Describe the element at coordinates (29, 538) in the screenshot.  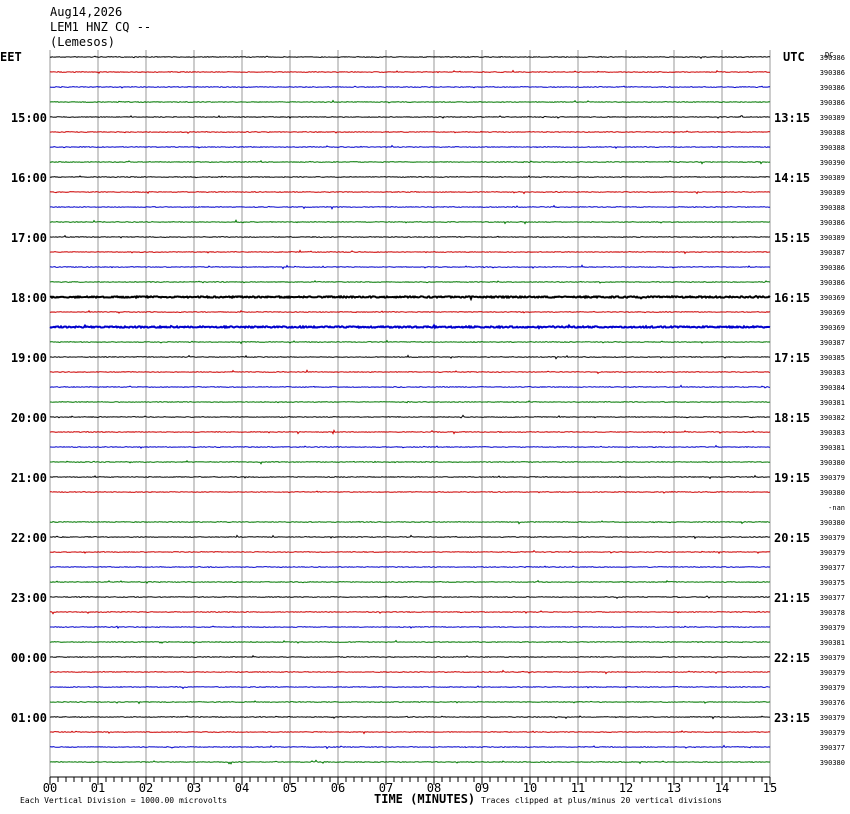
I see `left-hour-label: 22:00` at that location.